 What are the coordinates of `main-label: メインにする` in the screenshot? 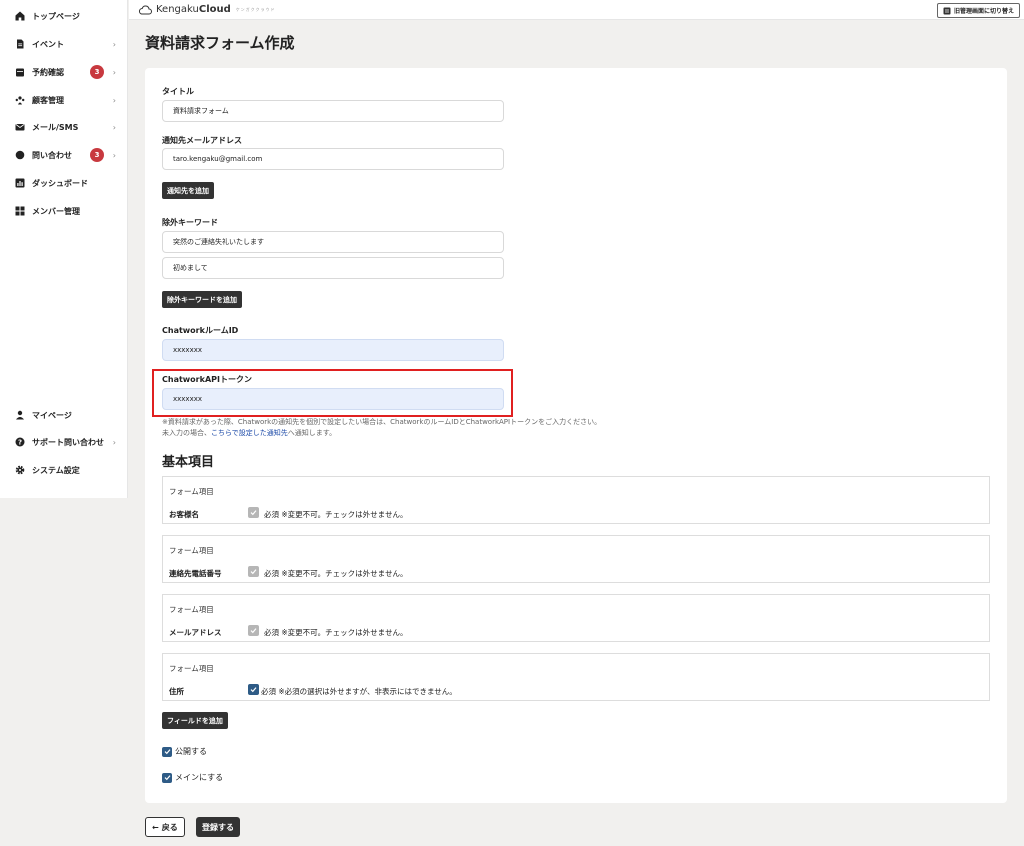 It's located at (199, 777).